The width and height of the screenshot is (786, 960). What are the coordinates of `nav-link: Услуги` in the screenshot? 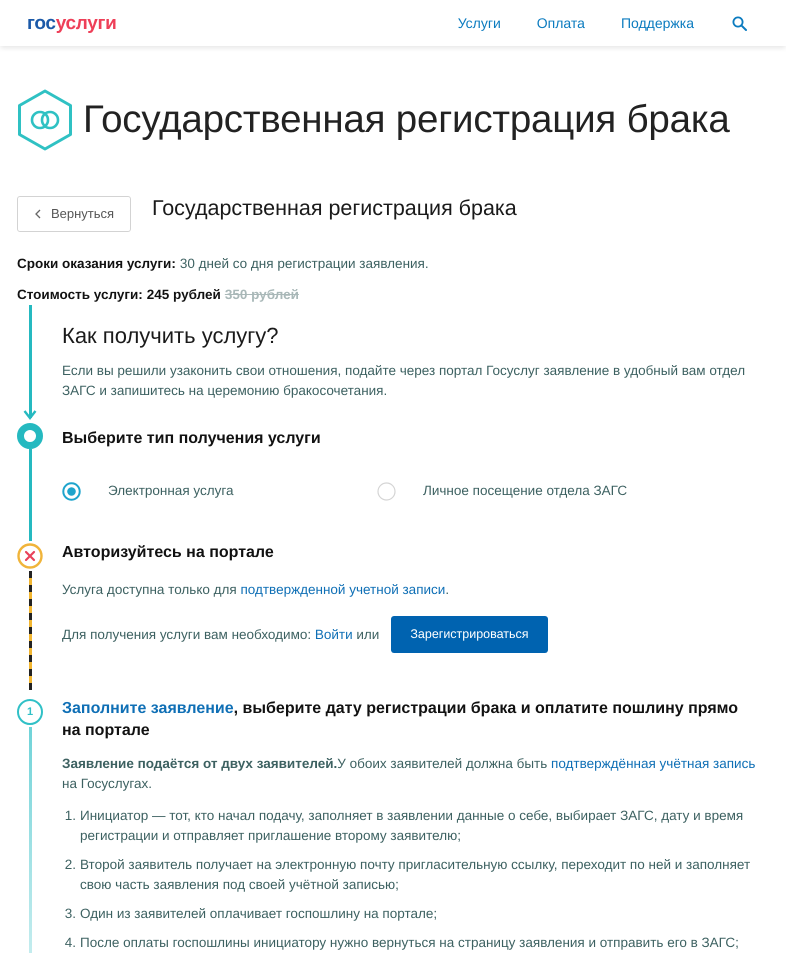 It's located at (479, 23).